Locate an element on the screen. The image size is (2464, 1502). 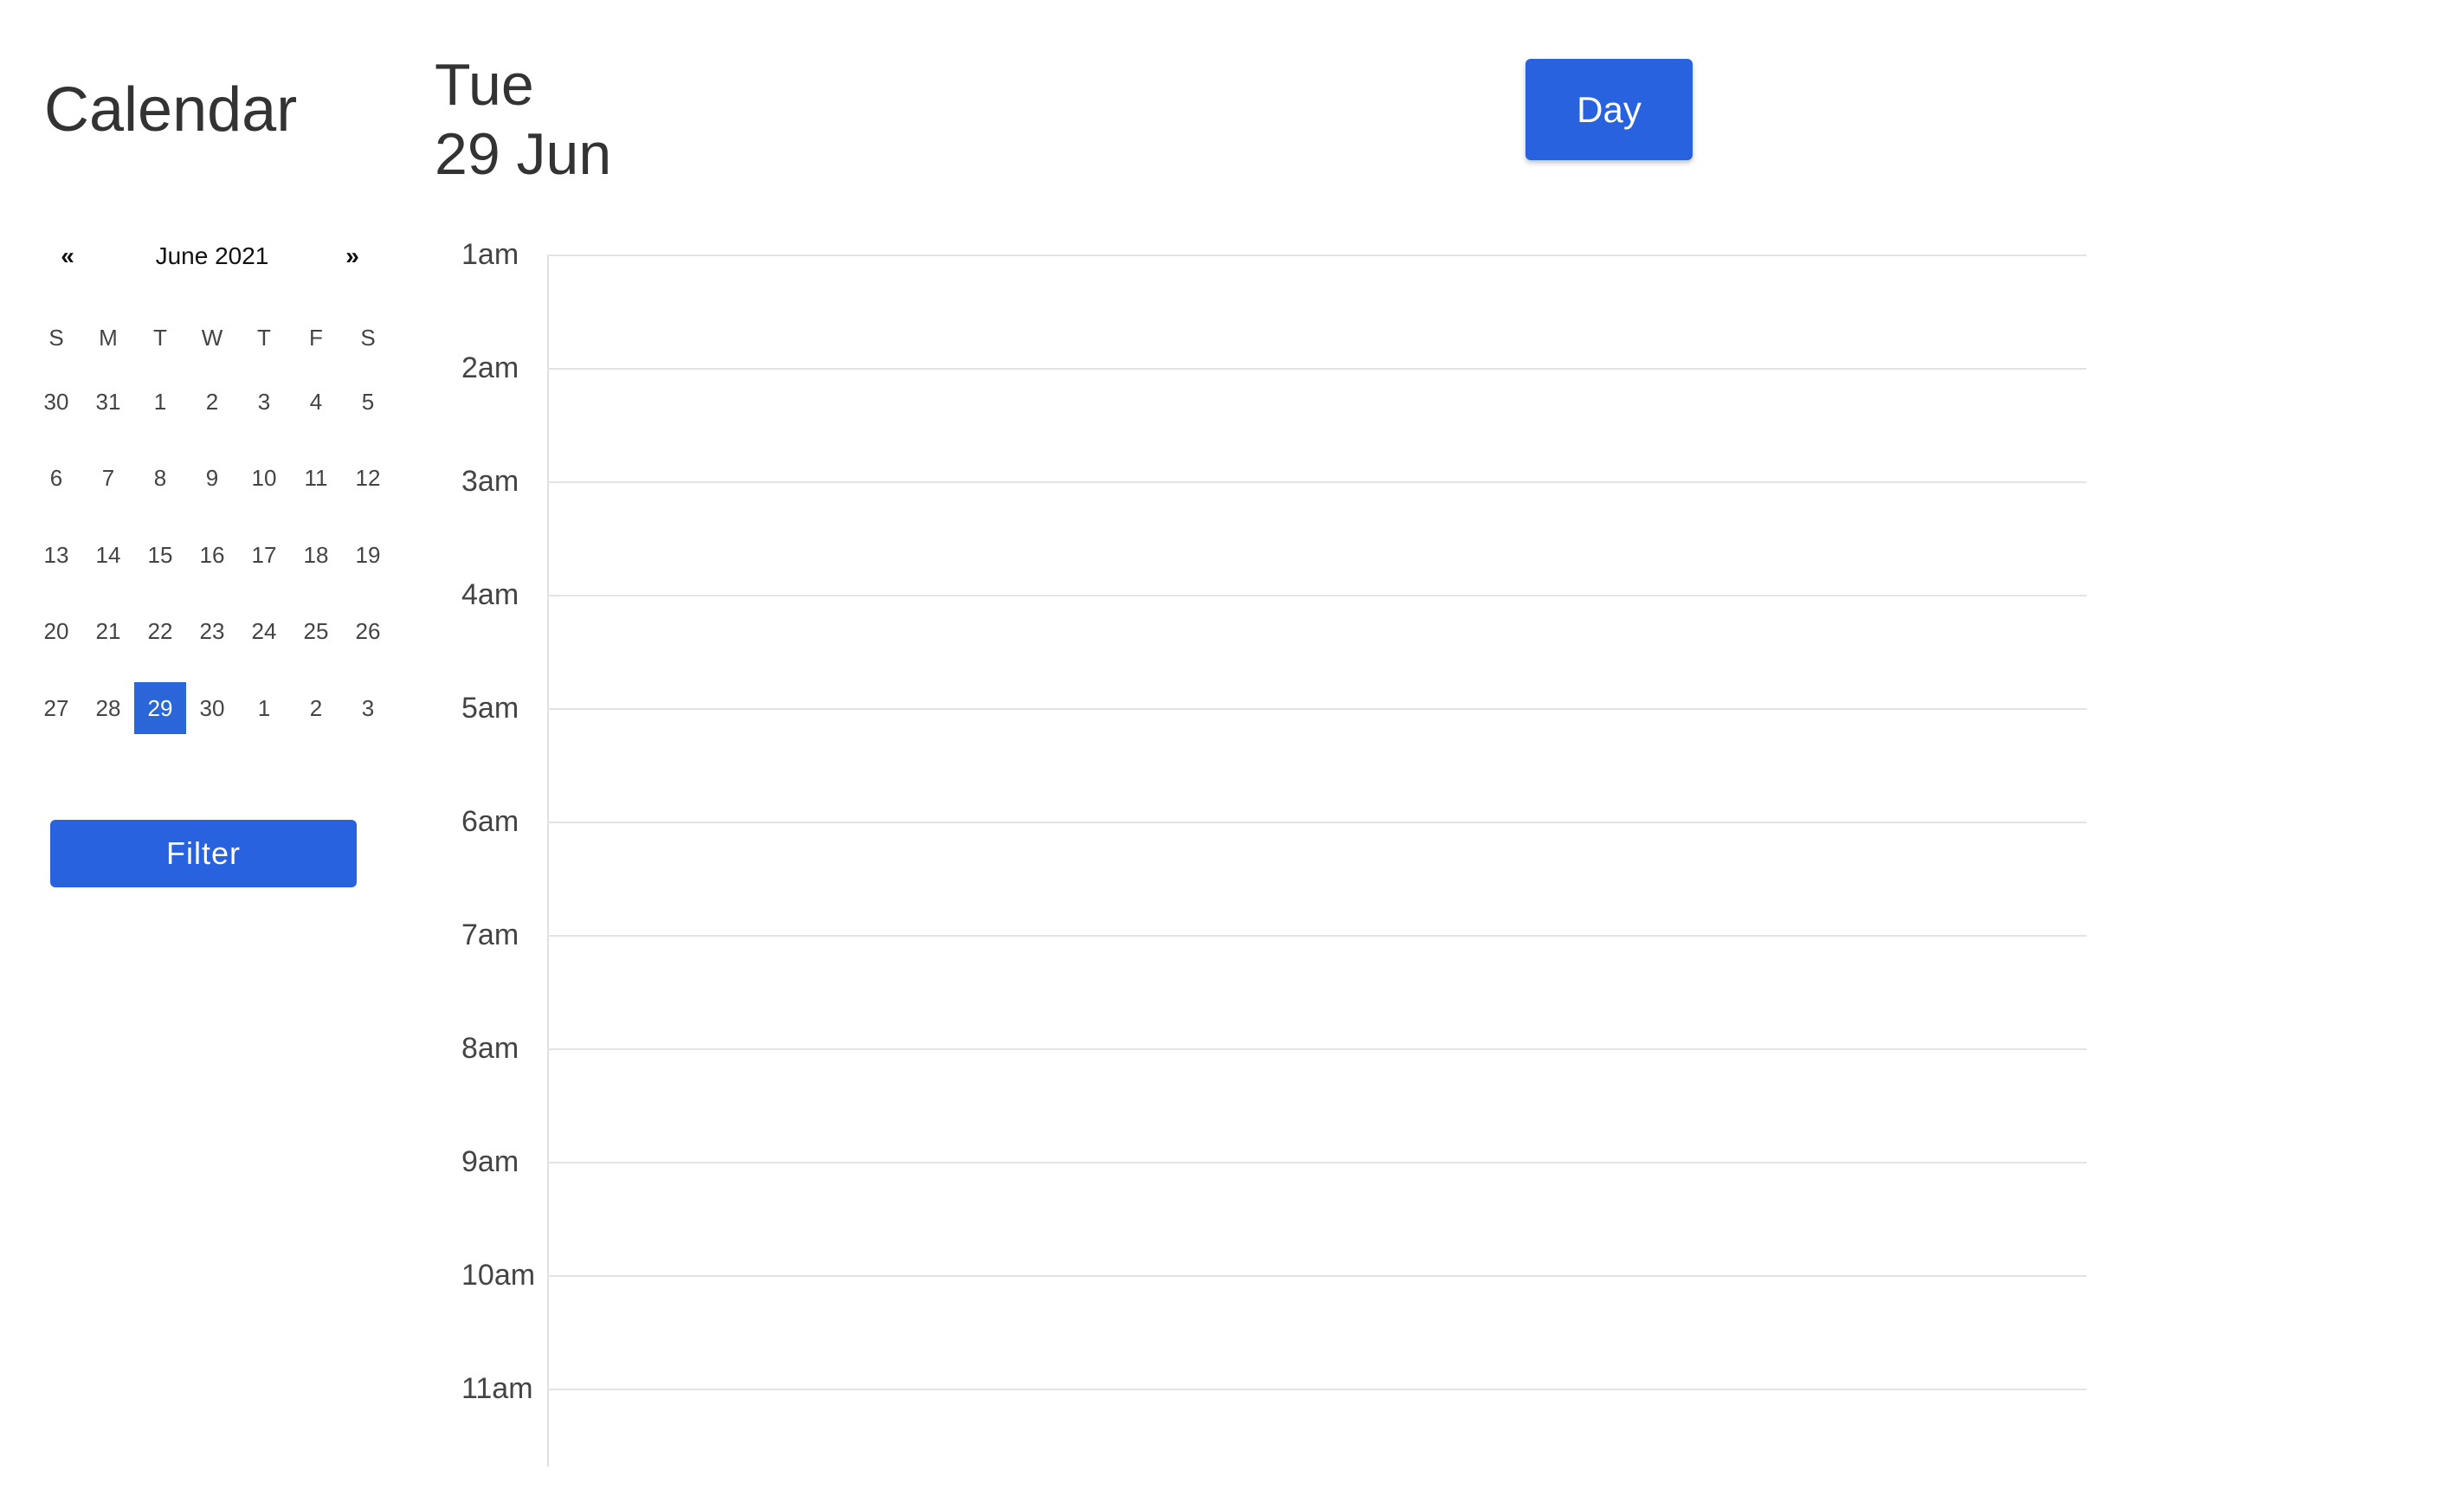
day-cell: 14 is located at coordinates (108, 555).